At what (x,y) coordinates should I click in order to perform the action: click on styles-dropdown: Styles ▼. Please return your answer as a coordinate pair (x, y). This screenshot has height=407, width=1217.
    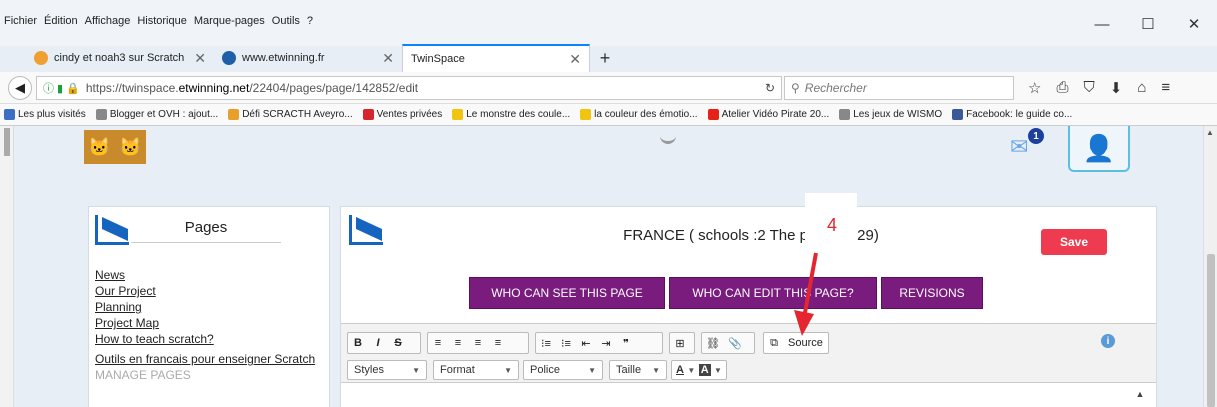
    Looking at the image, I should click on (387, 370).